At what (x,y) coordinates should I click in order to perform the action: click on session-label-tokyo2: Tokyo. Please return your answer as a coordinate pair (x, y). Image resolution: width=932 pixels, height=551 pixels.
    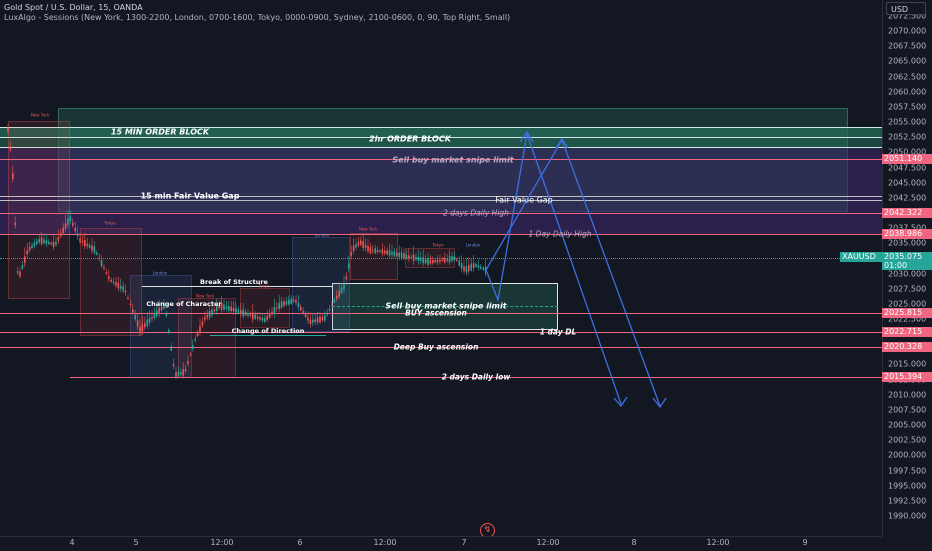
    Looking at the image, I should click on (264, 286).